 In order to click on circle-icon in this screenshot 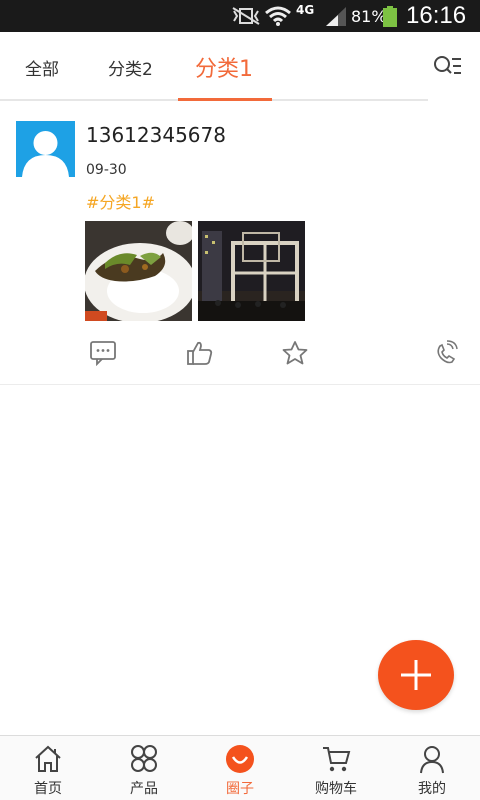, I will do `click(240, 759)`.